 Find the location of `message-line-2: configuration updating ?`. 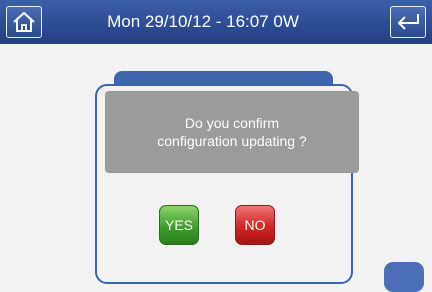

message-line-2: configuration updating ? is located at coordinates (232, 141).